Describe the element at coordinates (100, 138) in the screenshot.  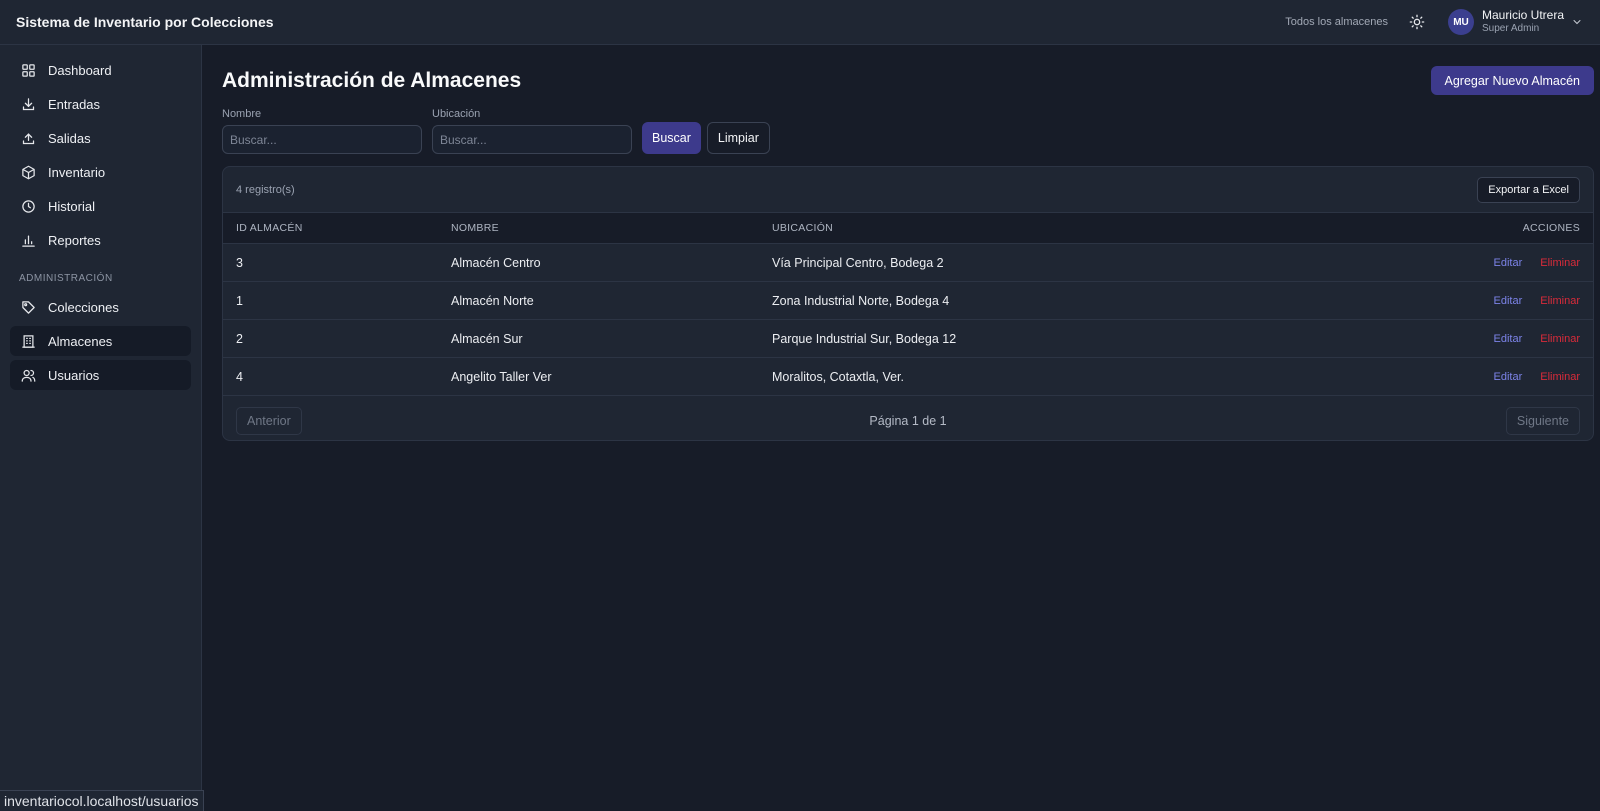
I see `sidebar-item-salidas: Salidas` at that location.